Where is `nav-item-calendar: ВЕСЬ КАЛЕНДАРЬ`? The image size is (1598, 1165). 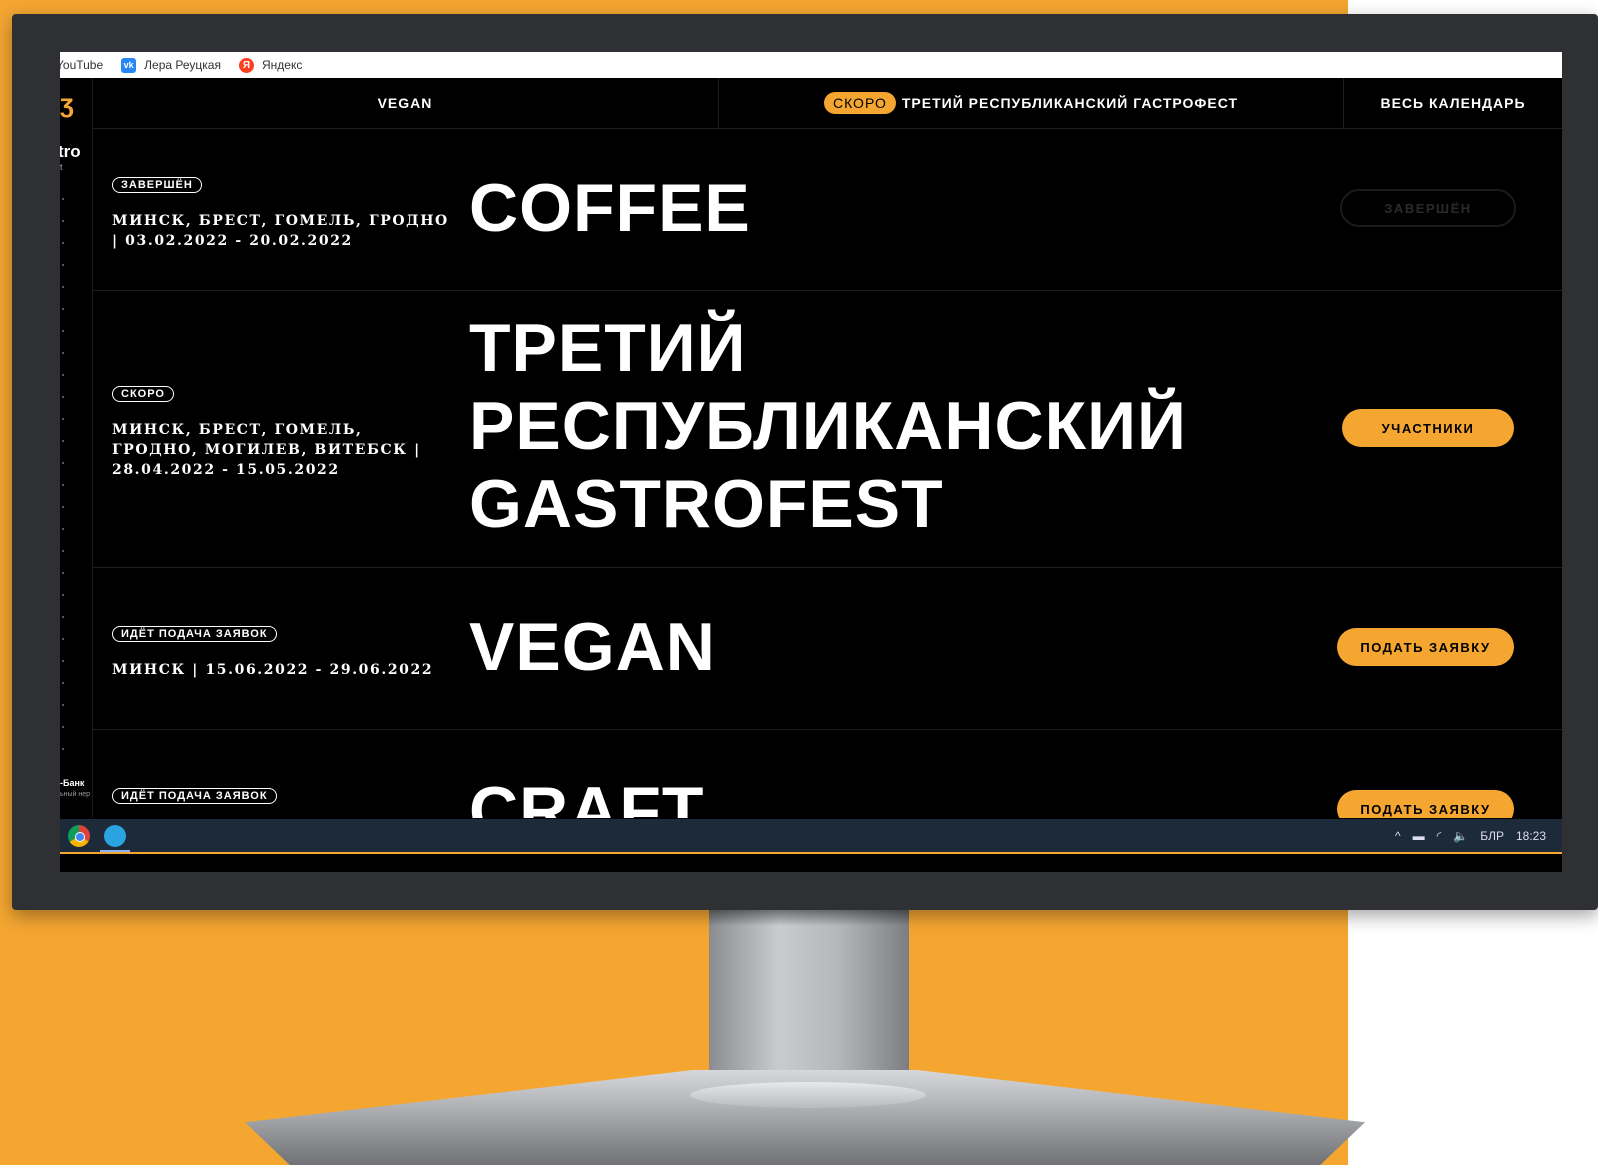 nav-item-calendar: ВЕСЬ КАЛЕНДАРЬ is located at coordinates (1453, 103).